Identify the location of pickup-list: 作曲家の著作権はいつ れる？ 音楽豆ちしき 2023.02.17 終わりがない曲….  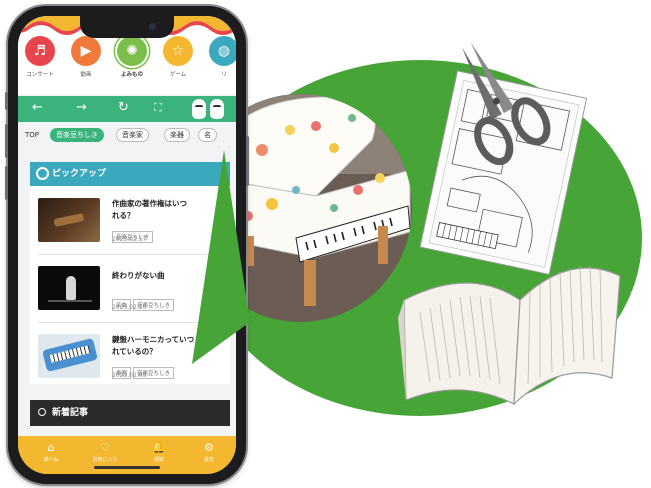
(130, 285).